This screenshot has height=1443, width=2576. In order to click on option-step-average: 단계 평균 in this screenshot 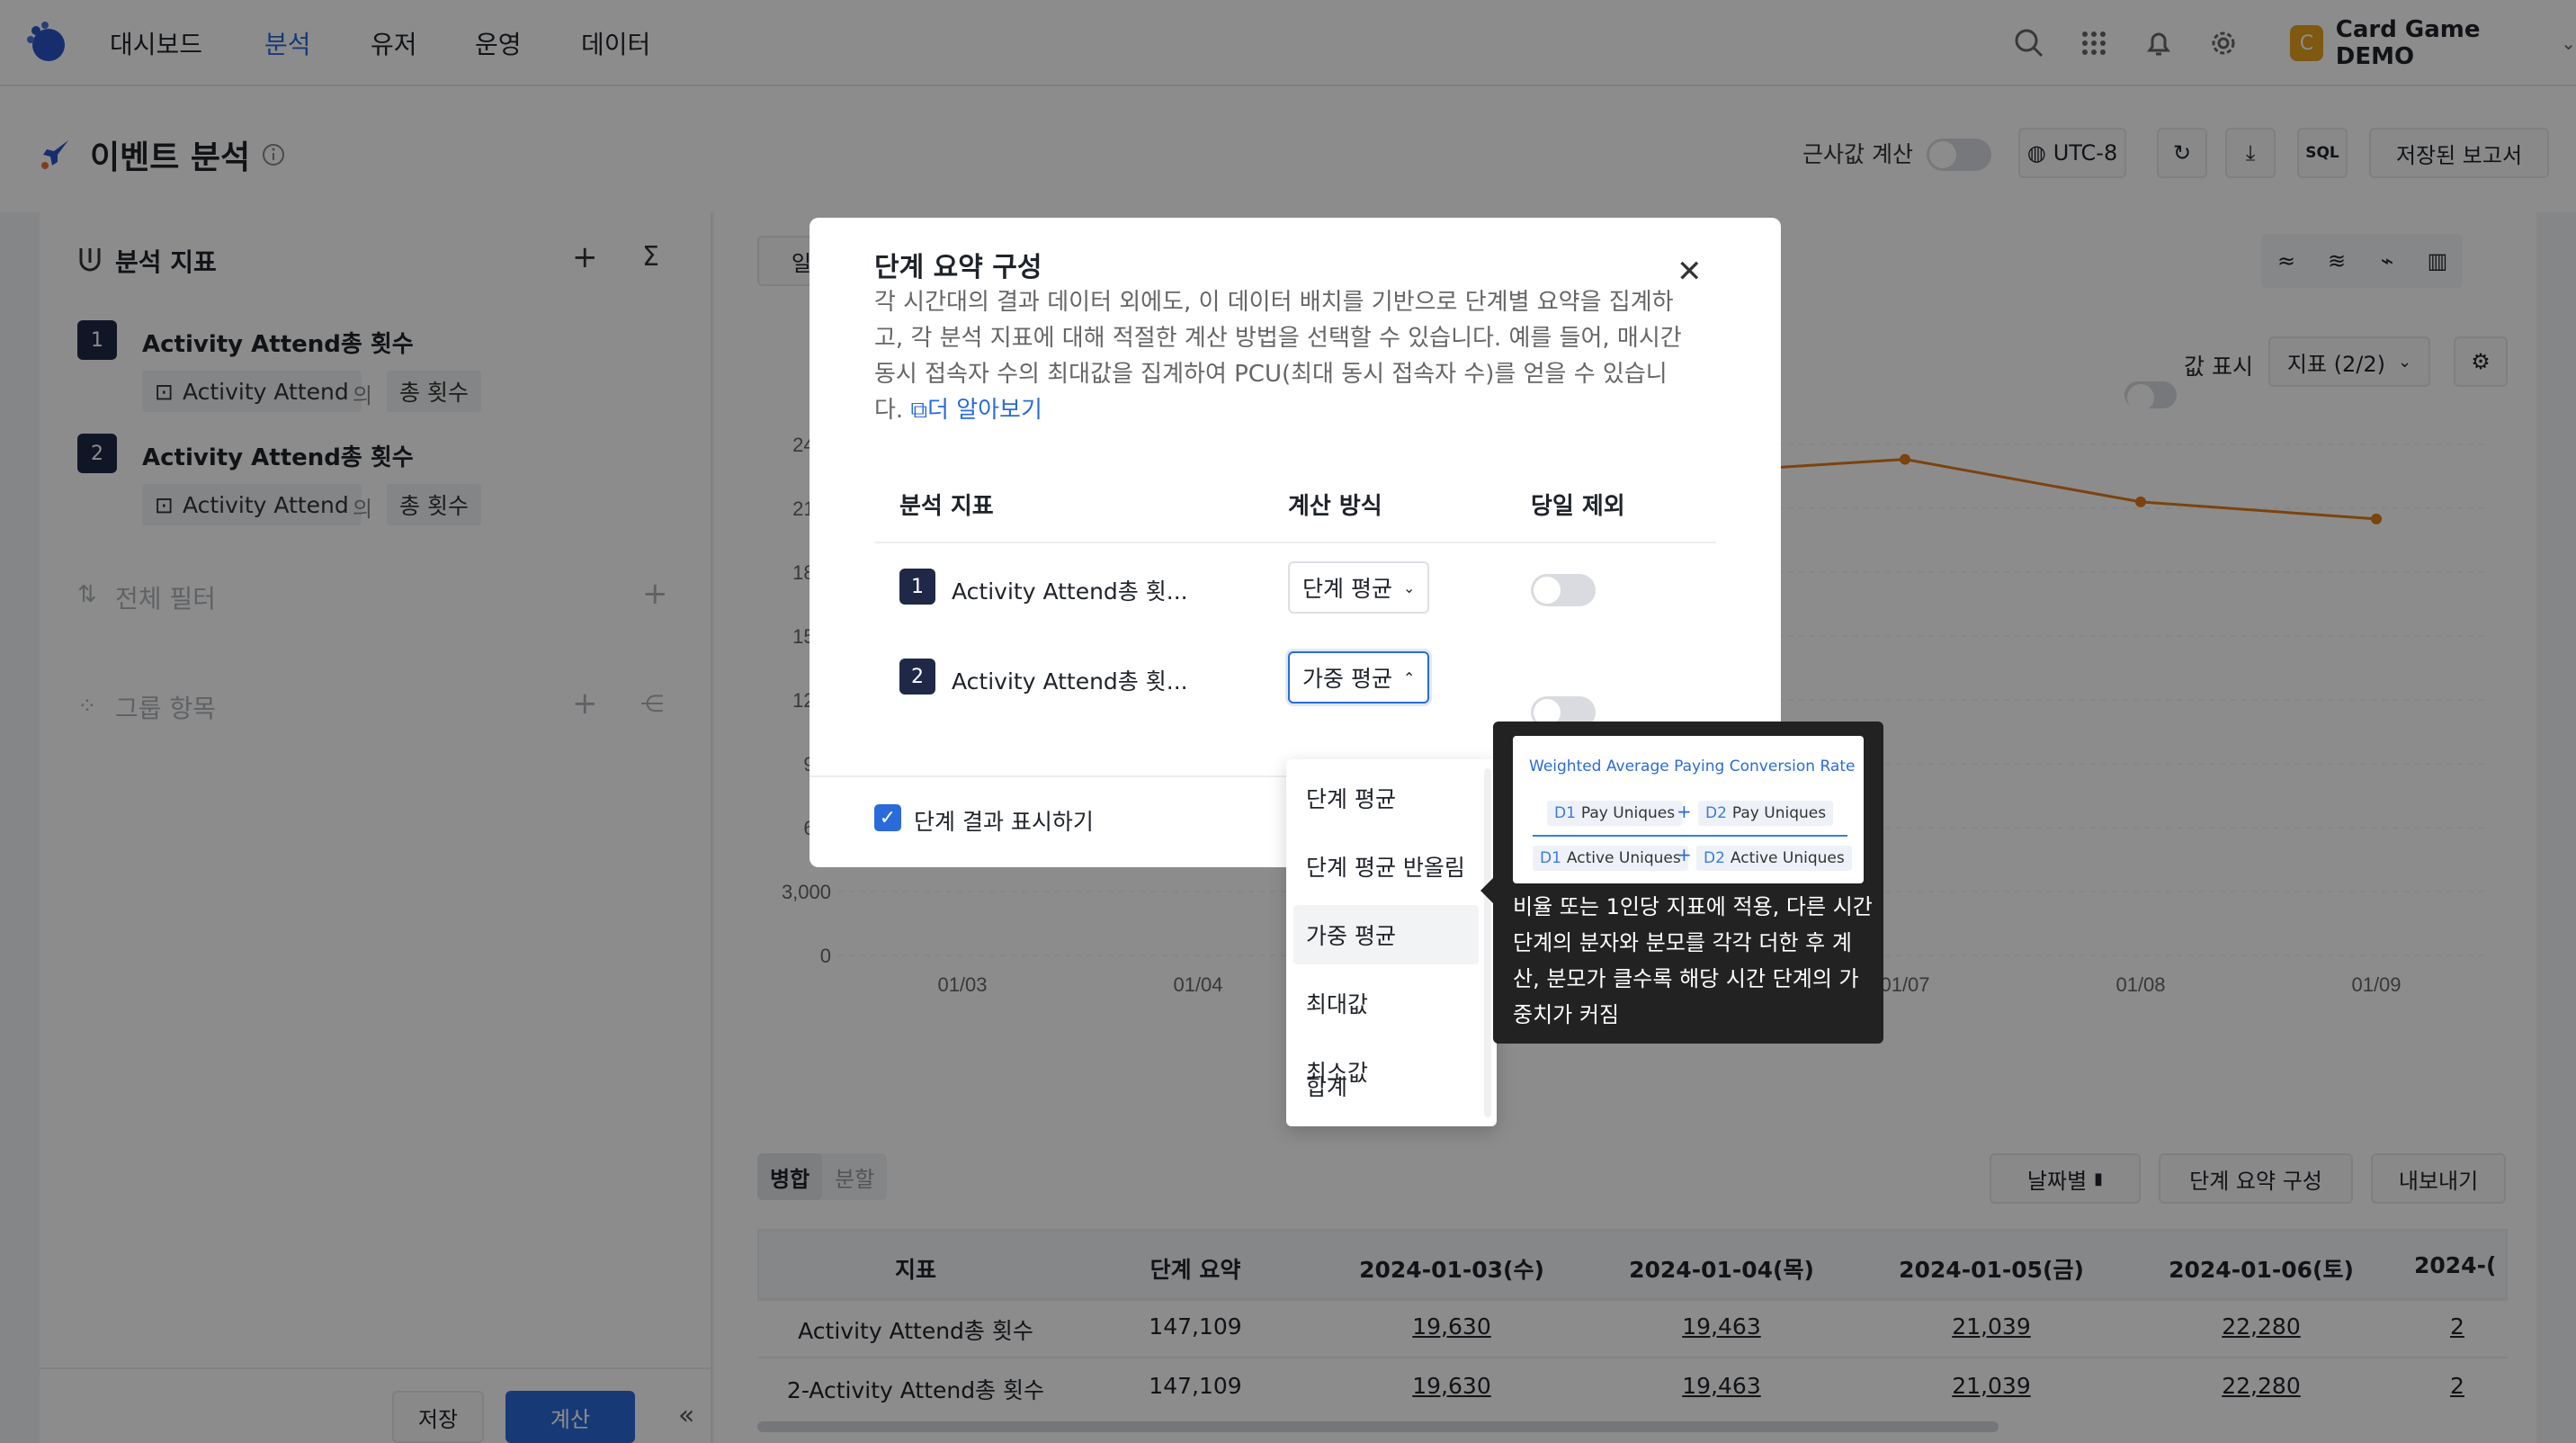, I will do `click(1386, 798)`.